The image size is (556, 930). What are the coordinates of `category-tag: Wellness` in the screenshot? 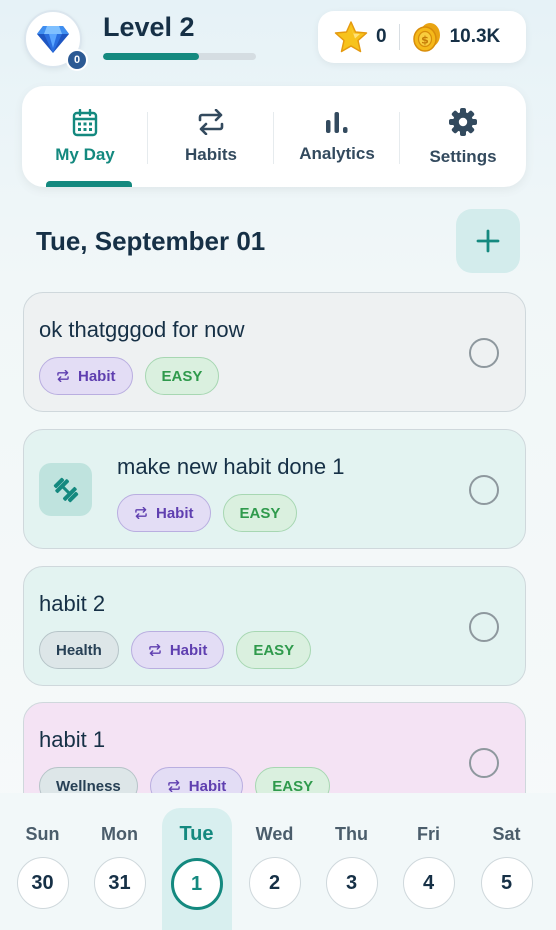 It's located at (88, 780).